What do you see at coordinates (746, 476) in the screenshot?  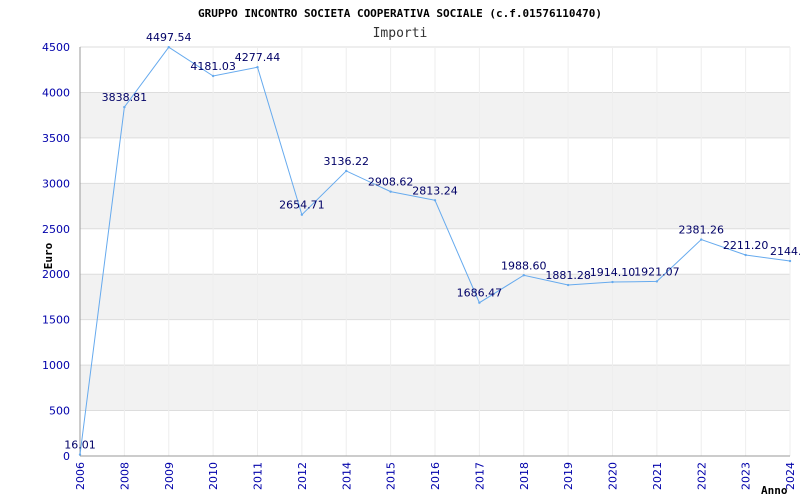 I see `x-tick-label: 2023` at bounding box center [746, 476].